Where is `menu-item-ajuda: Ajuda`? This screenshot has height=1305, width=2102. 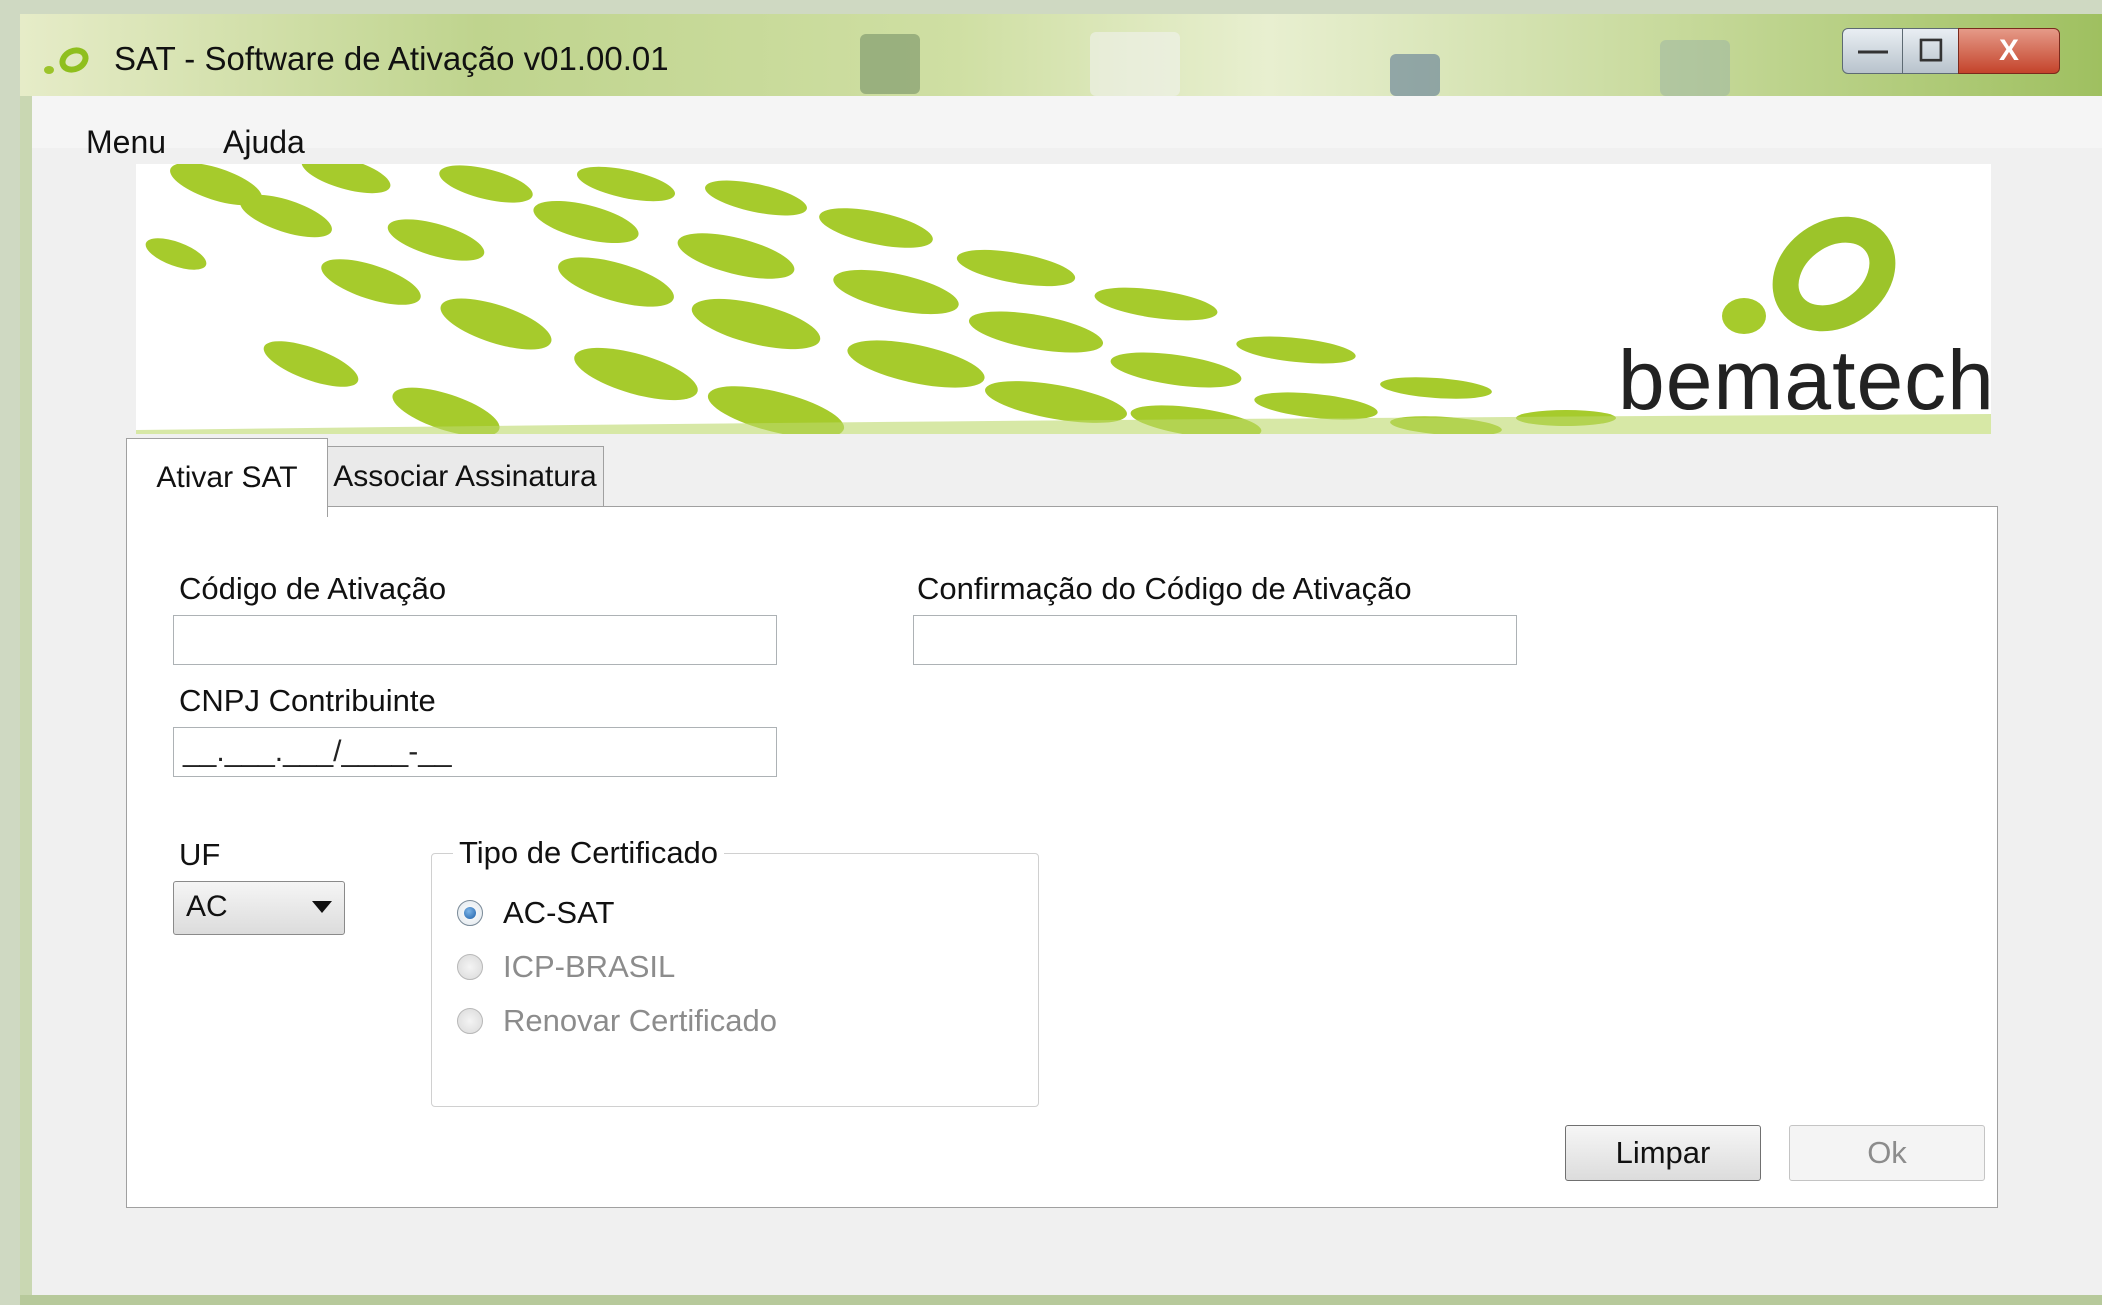 menu-item-ajuda: Ajuda is located at coordinates (264, 142).